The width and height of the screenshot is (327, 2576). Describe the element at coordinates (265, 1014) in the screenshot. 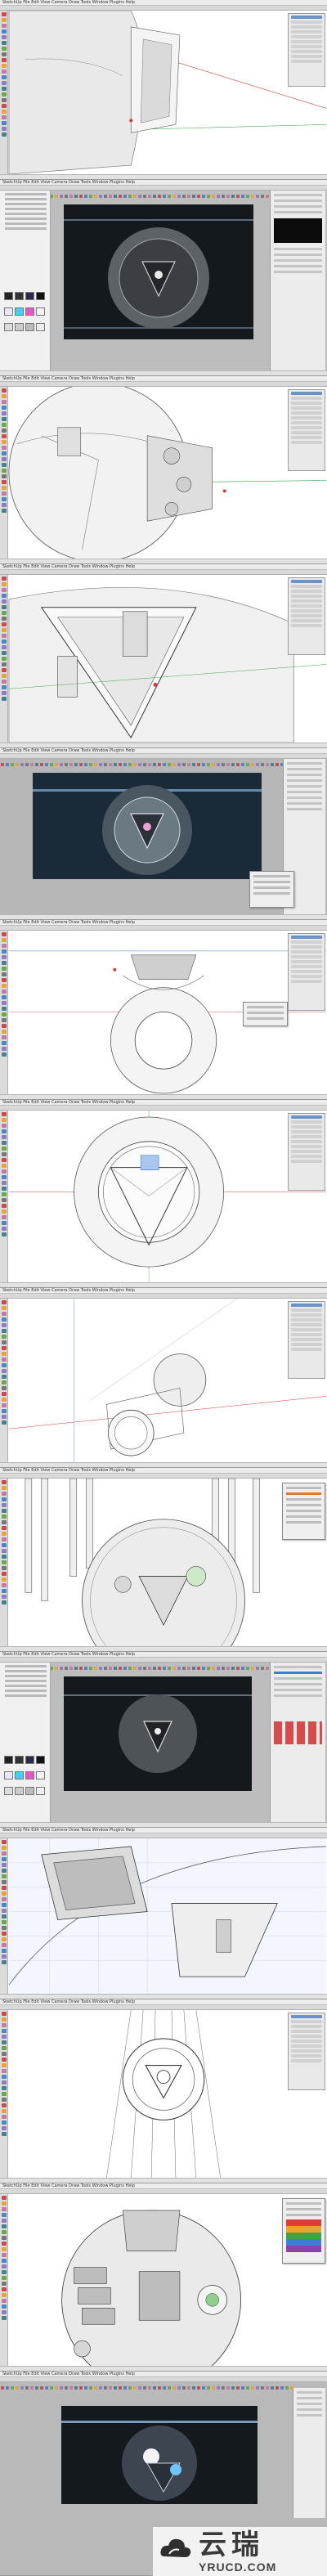

I see `entity-info-dialog` at that location.